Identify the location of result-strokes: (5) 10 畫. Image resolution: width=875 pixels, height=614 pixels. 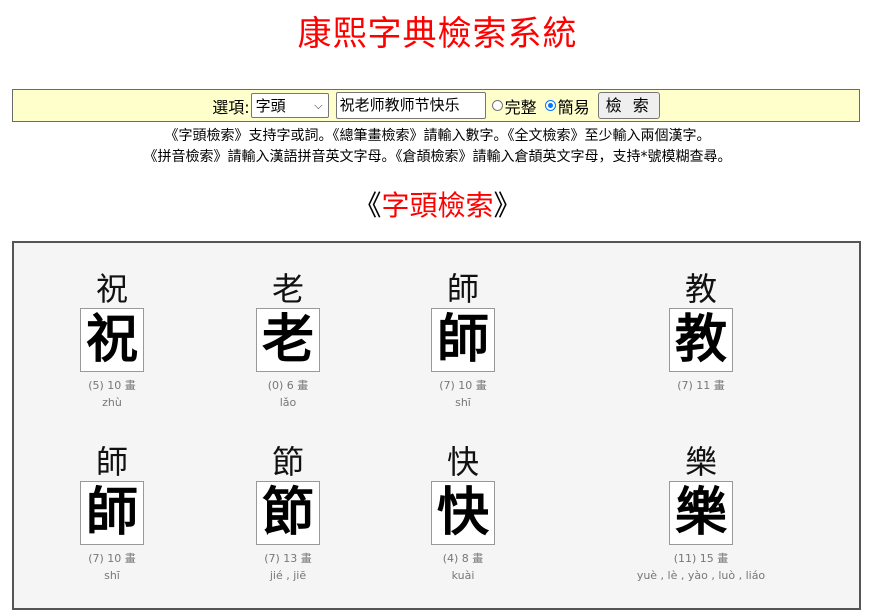
(112, 385).